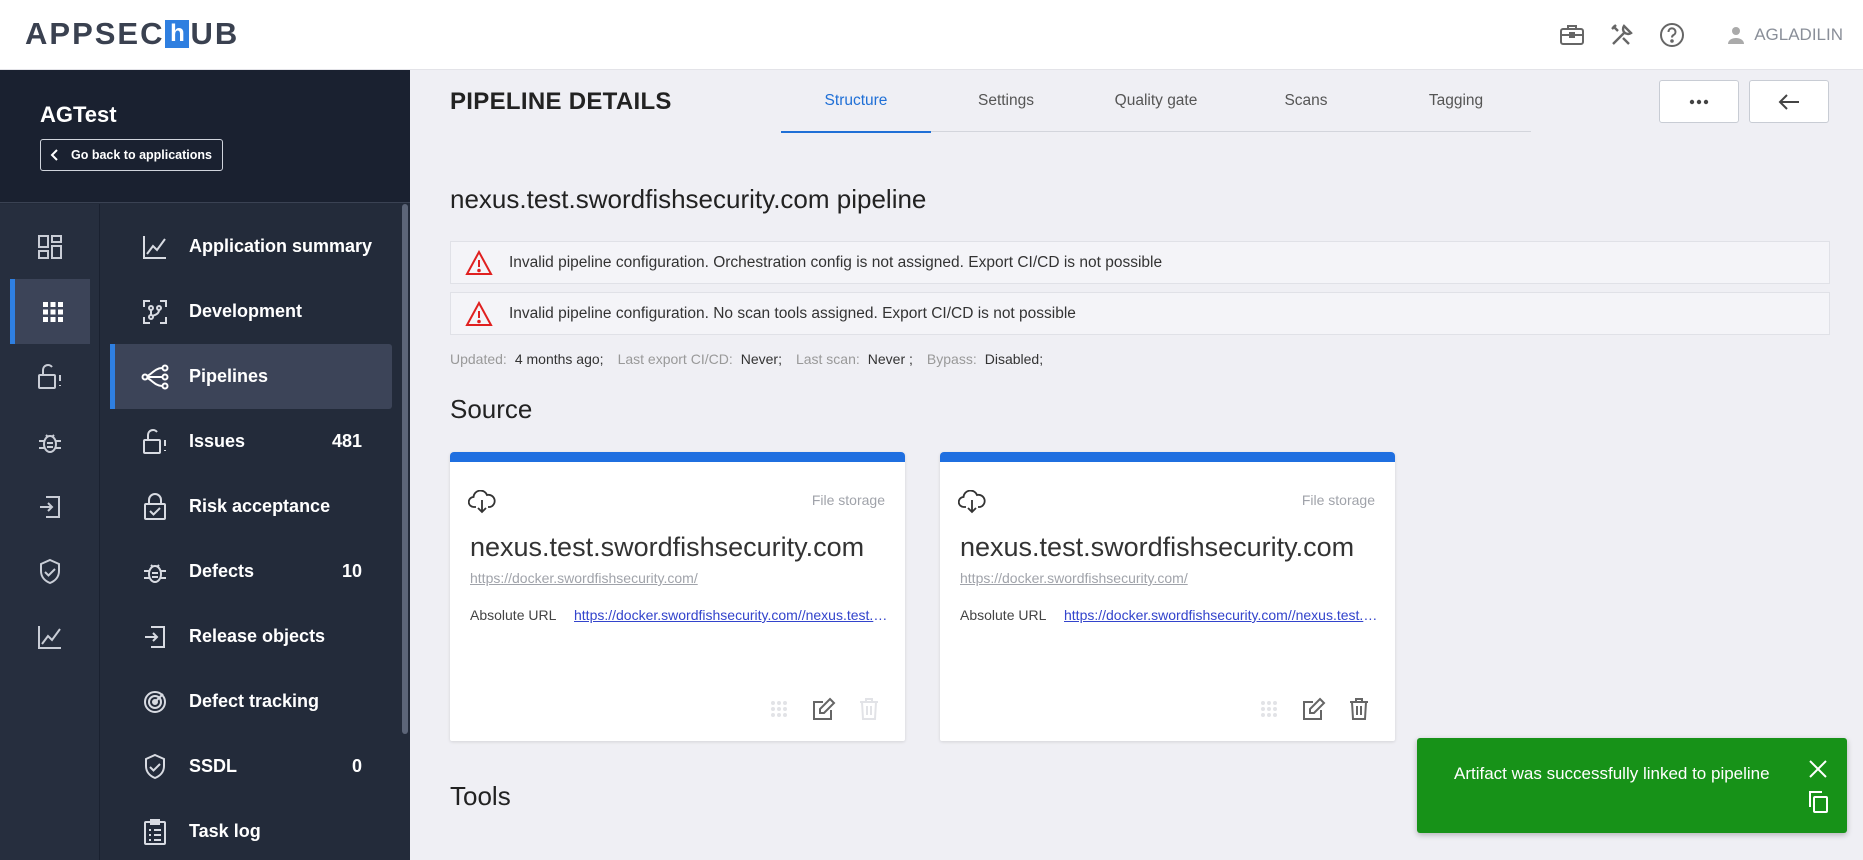 The image size is (1863, 860). What do you see at coordinates (346, 441) in the screenshot?
I see `issues-count: 481` at bounding box center [346, 441].